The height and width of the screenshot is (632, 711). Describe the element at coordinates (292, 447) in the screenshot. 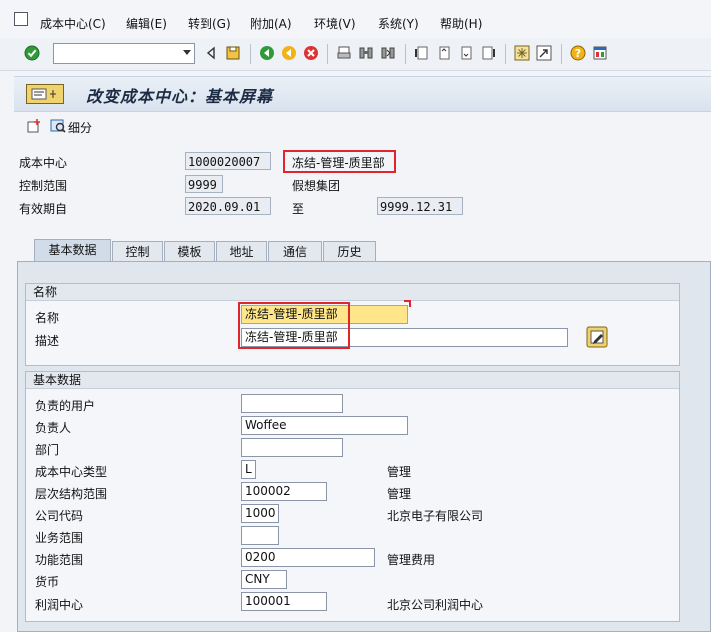

I see `department-input` at that location.